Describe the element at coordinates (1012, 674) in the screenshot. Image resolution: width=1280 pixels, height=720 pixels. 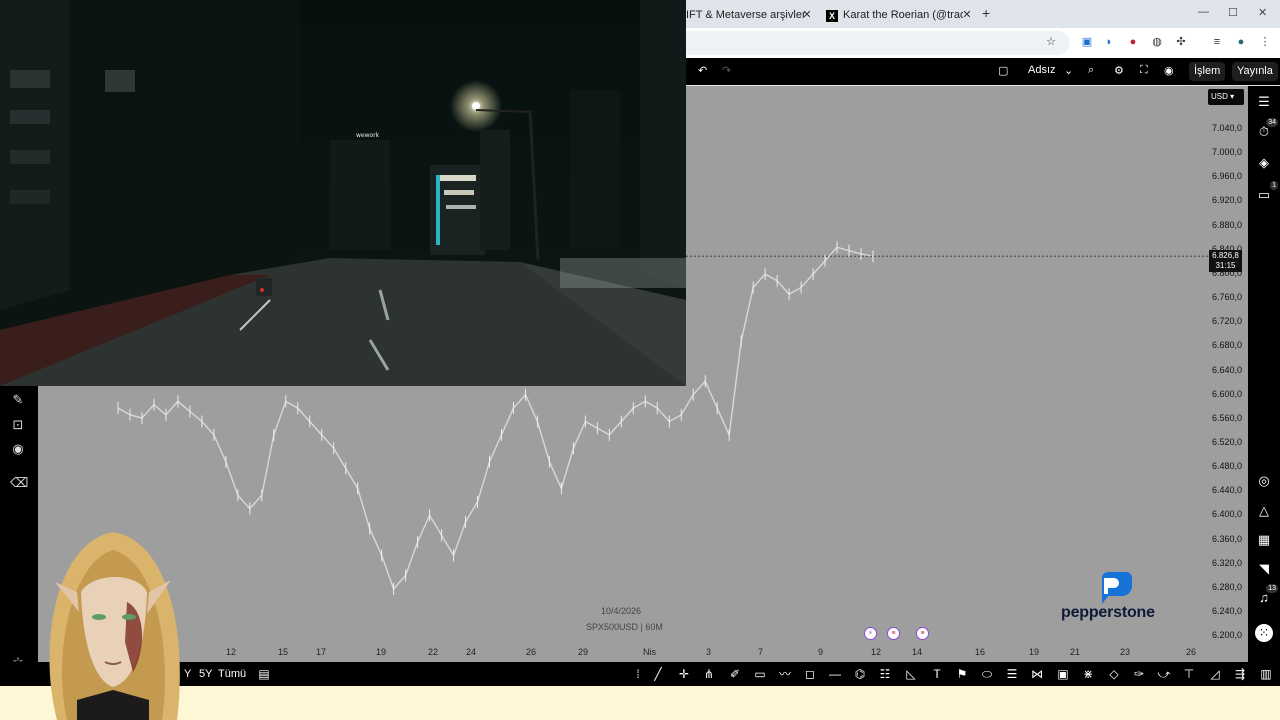
I see `parallel-channel-icon: ☰` at that location.